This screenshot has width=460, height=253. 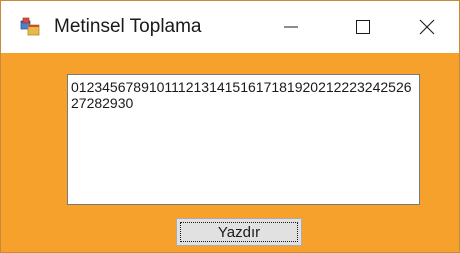 I want to click on minimize-icon, so click(x=291, y=27).